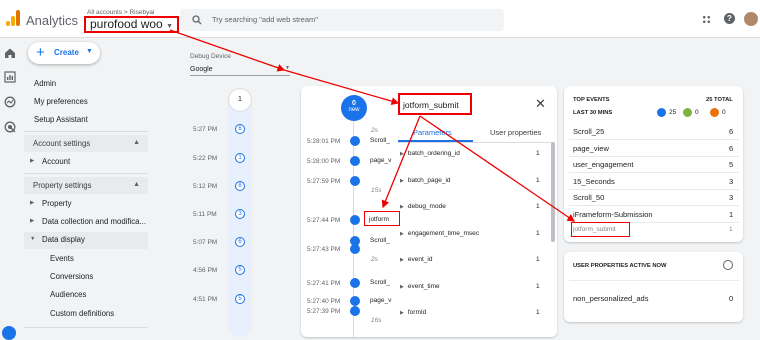  Describe the element at coordinates (594, 181) in the screenshot. I see `top-event-name: 15_Seconds` at that location.